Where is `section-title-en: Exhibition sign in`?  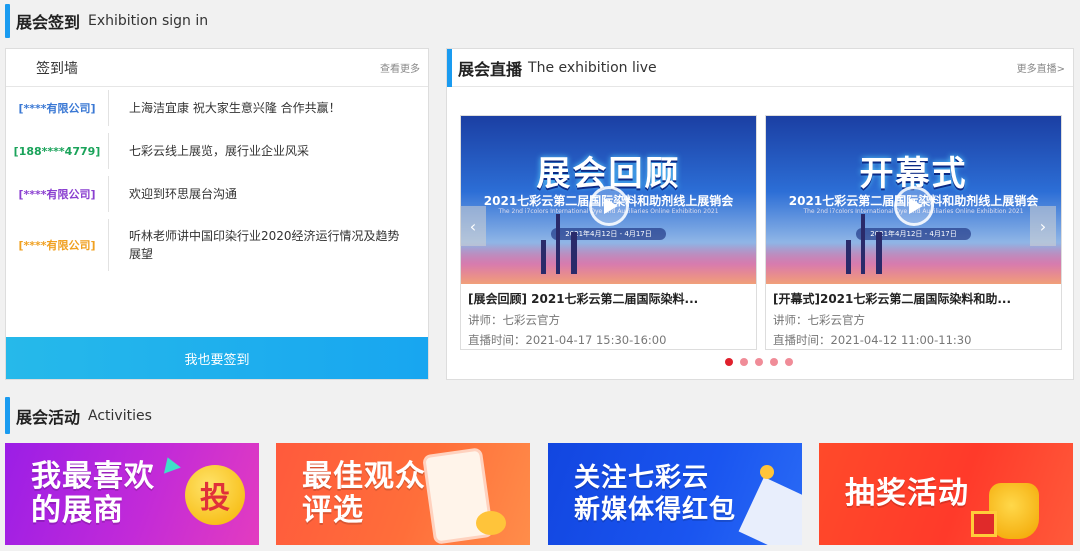
section-title-en: Exhibition sign in is located at coordinates (148, 21).